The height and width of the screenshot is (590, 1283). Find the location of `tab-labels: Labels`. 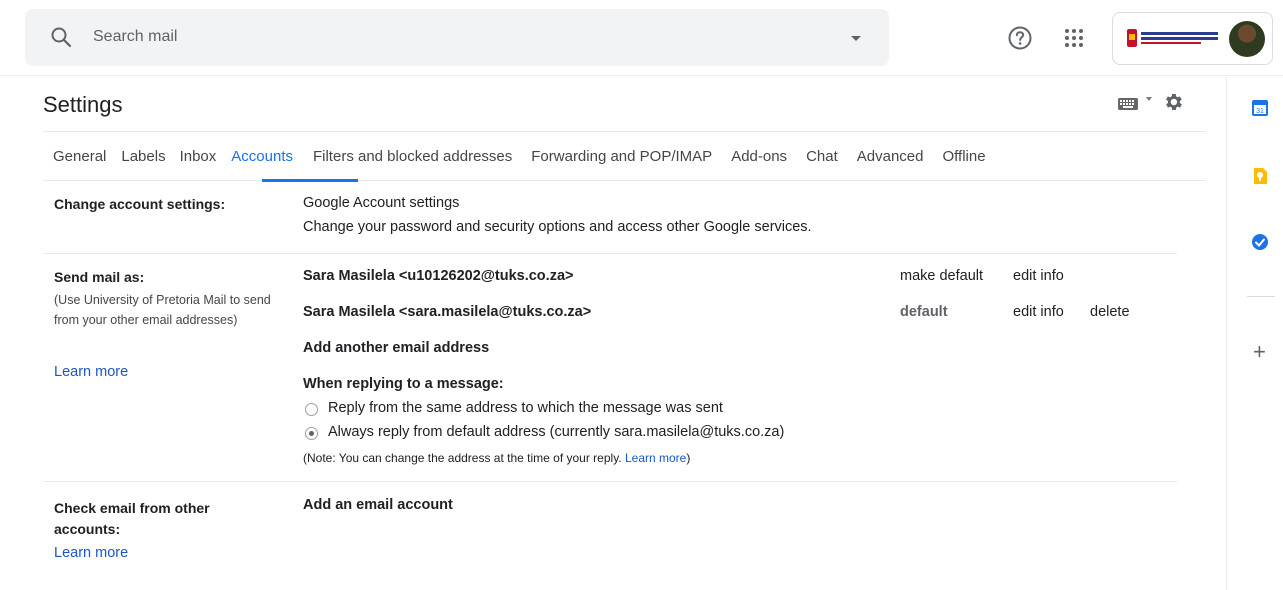

tab-labels: Labels is located at coordinates (143, 164).